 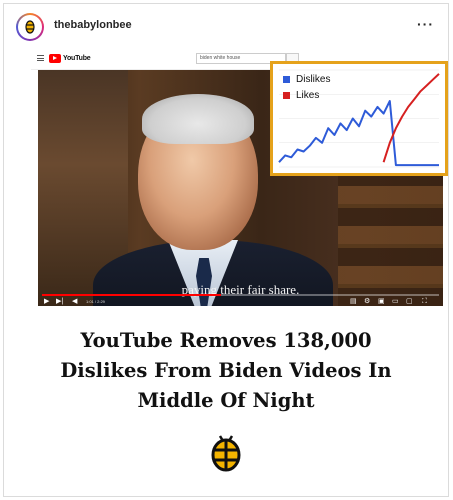 What do you see at coordinates (409, 301) in the screenshot?
I see `cast-icon: ▢` at bounding box center [409, 301].